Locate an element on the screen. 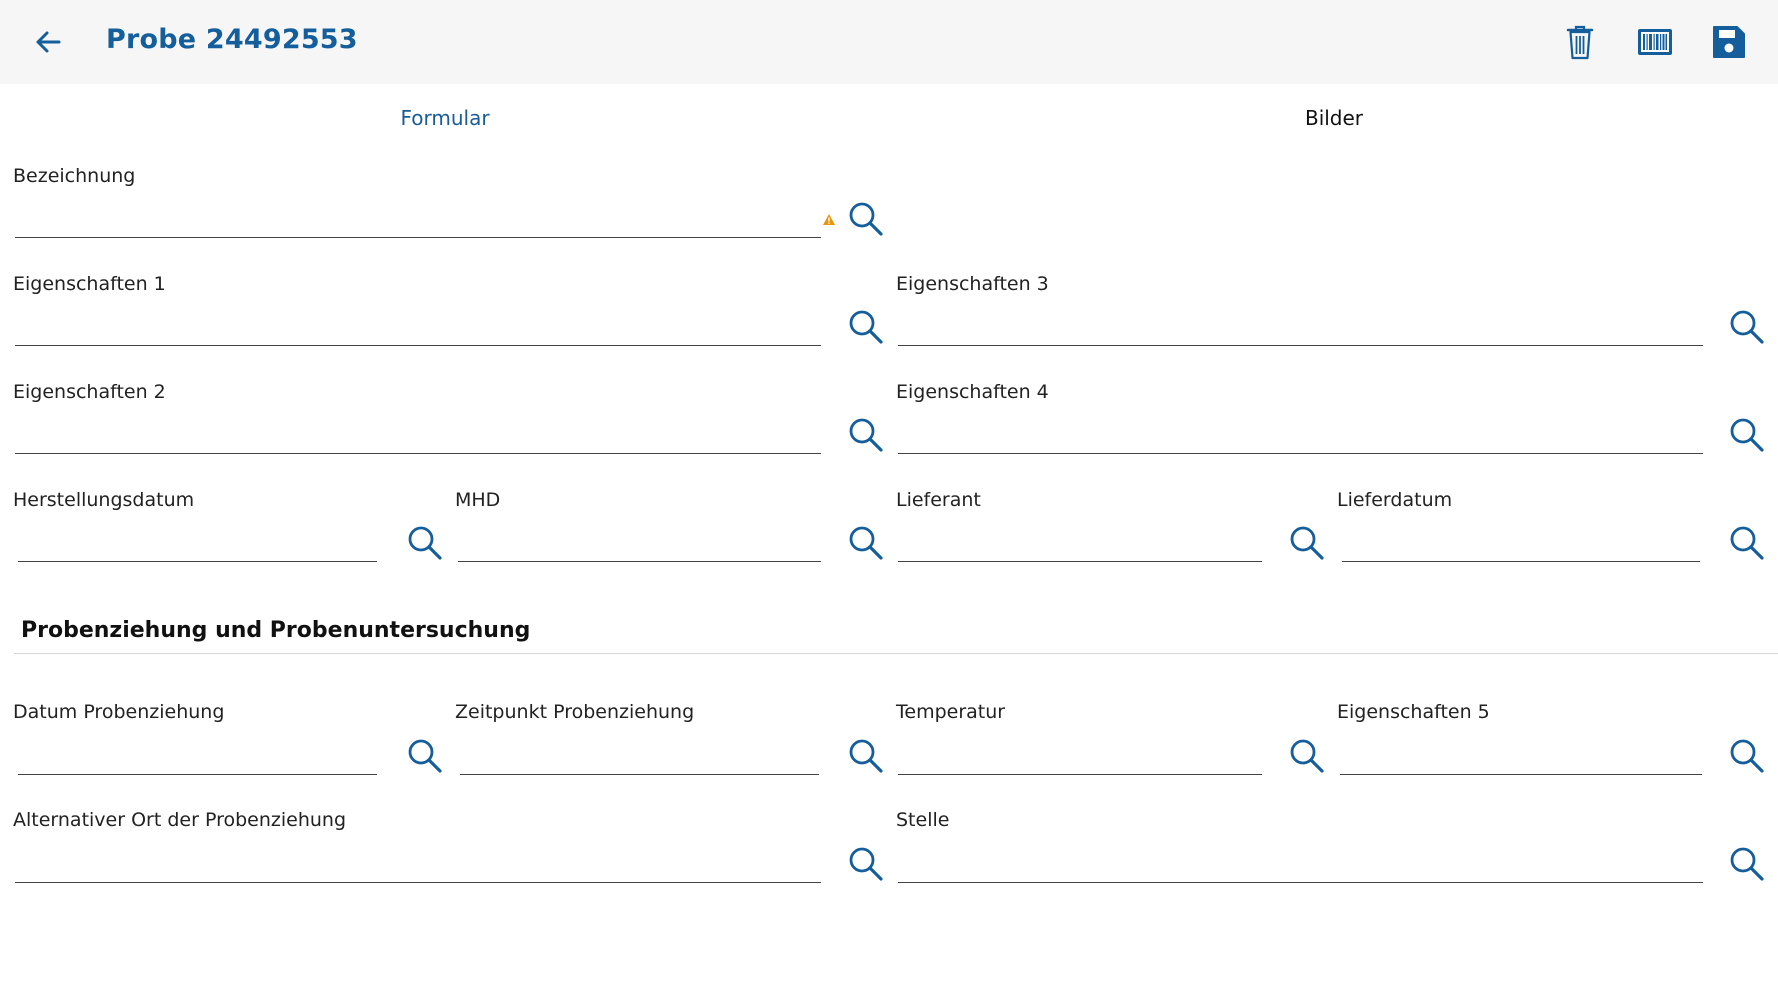 The width and height of the screenshot is (1778, 1000). eigenschaften5-search-button is located at coordinates (1747, 756).